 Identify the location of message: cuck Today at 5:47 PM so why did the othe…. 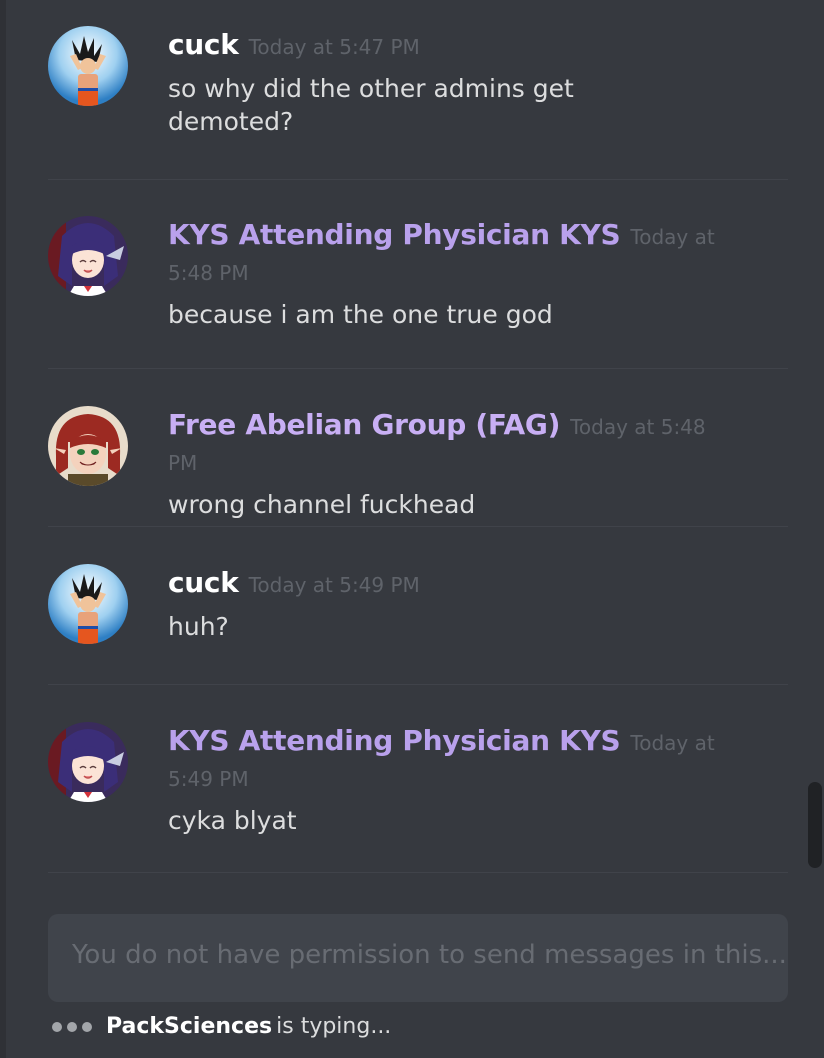
(418, 91).